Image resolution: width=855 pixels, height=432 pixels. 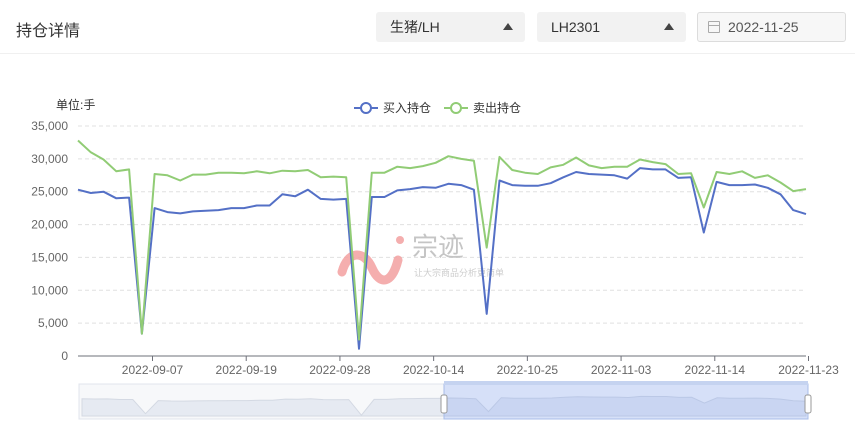 I want to click on zoom-move-bar, so click(x=626, y=383).